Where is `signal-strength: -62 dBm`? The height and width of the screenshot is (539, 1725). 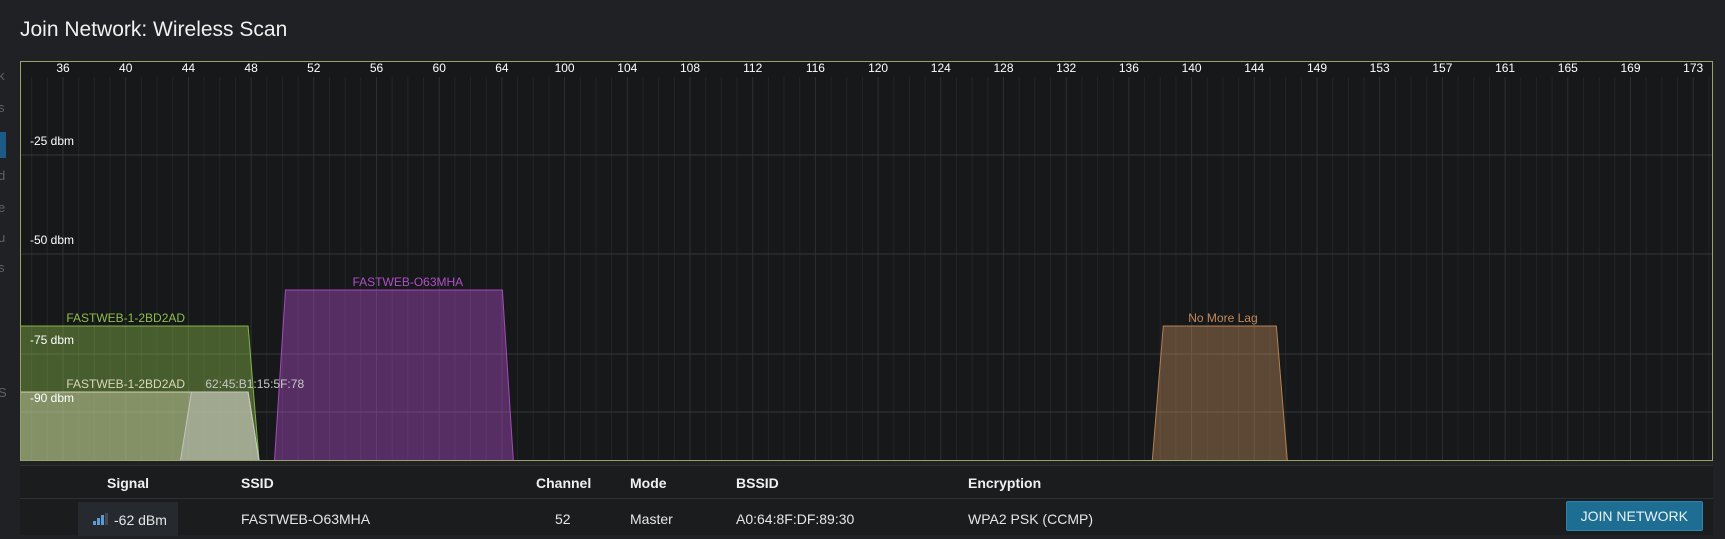
signal-strength: -62 dBm is located at coordinates (128, 519).